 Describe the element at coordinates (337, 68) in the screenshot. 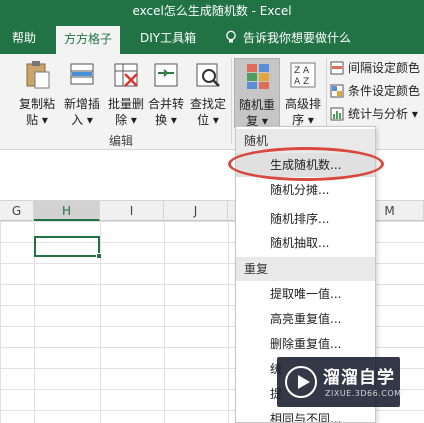

I see `interval-color-icon` at that location.